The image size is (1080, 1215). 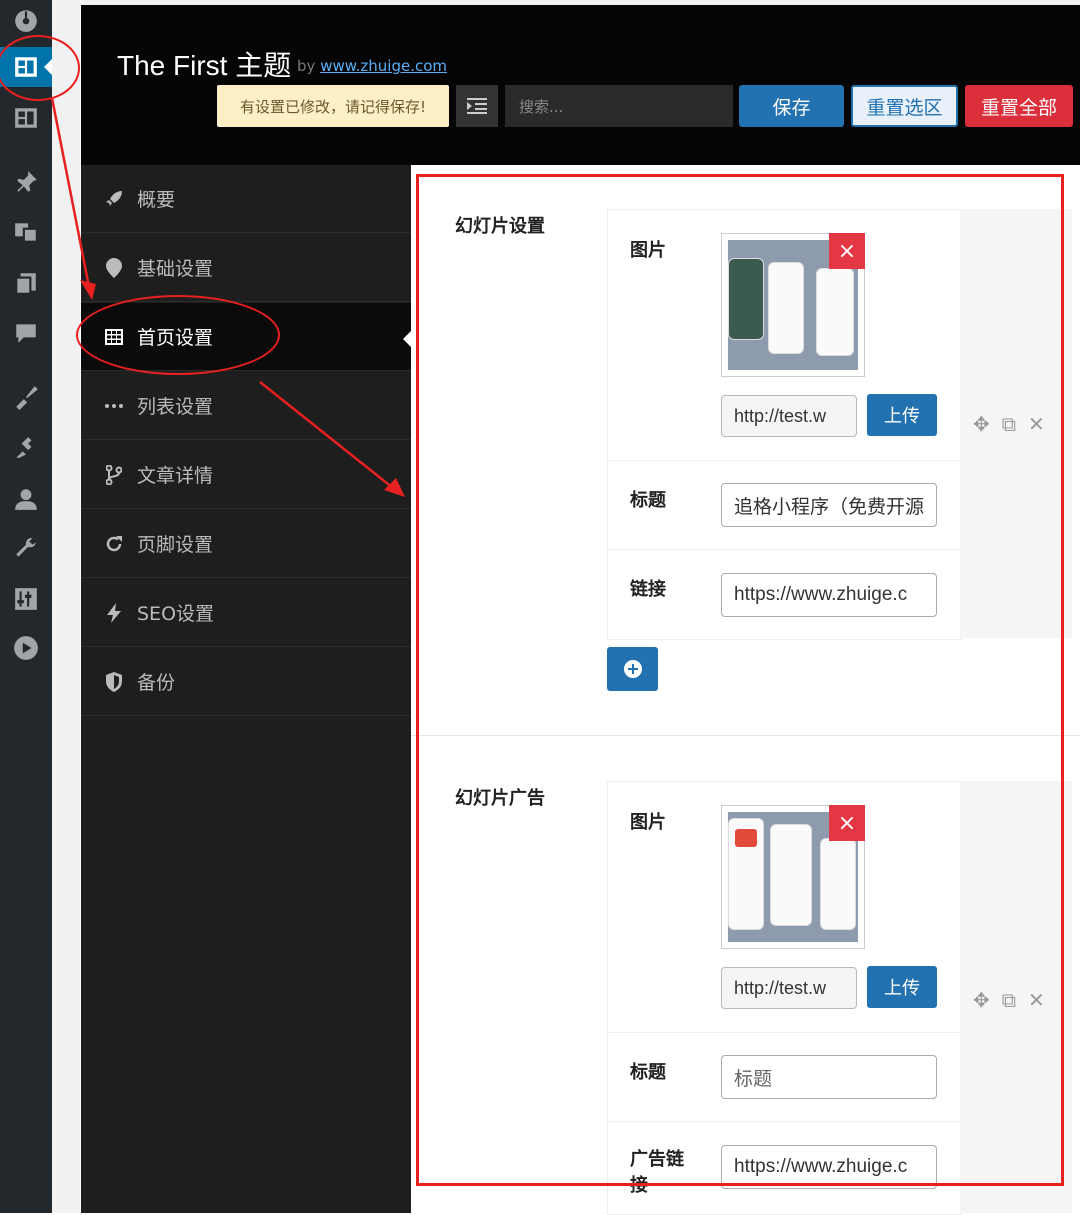 What do you see at coordinates (227, 297) in the screenshot?
I see `annotation-arrows` at bounding box center [227, 297].